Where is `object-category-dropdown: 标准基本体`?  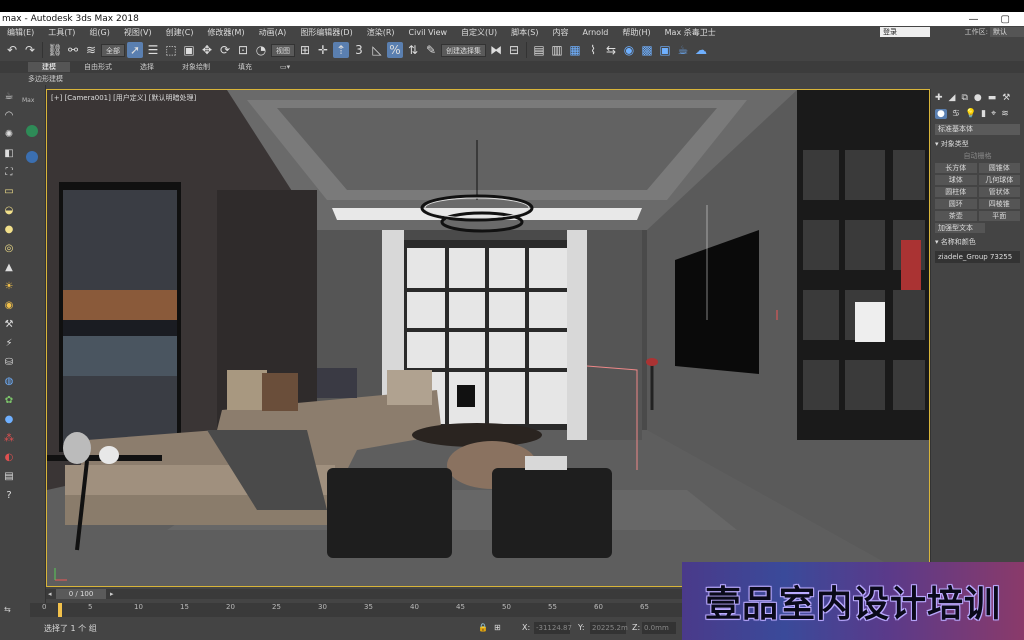 object-category-dropdown: 标准基本体 is located at coordinates (977, 129).